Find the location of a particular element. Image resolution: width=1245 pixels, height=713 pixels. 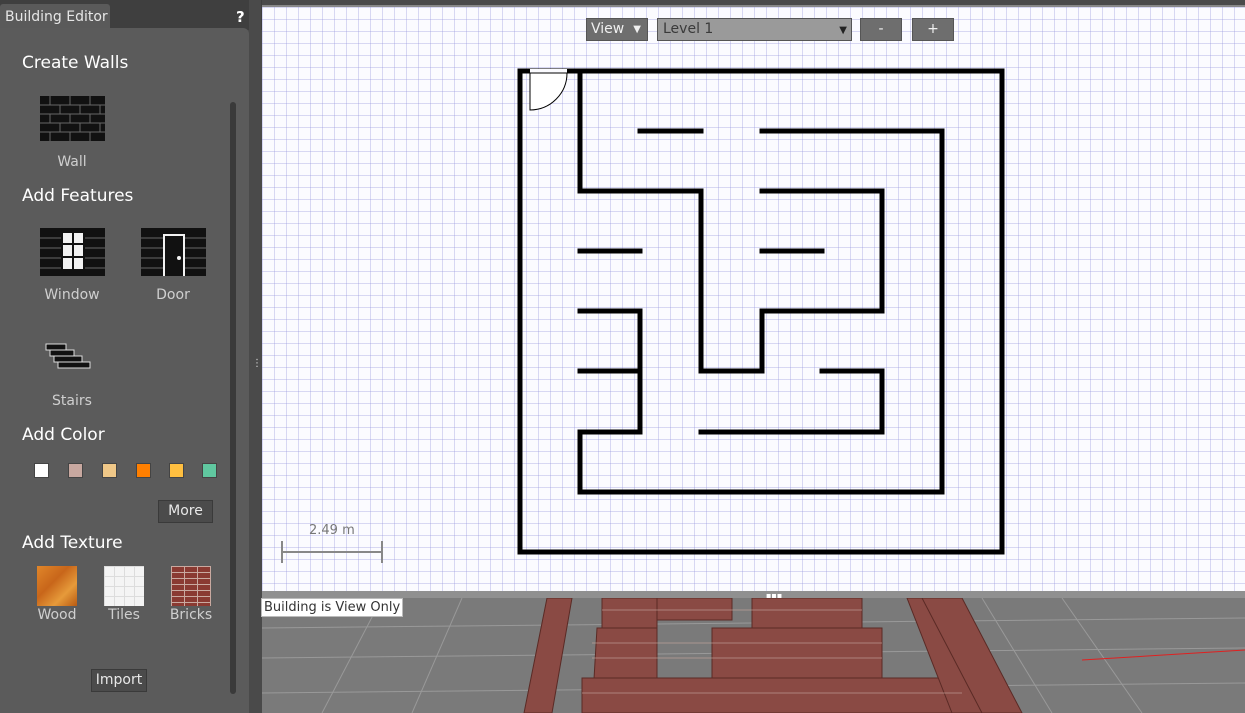

more-colors-button: More is located at coordinates (185, 511).